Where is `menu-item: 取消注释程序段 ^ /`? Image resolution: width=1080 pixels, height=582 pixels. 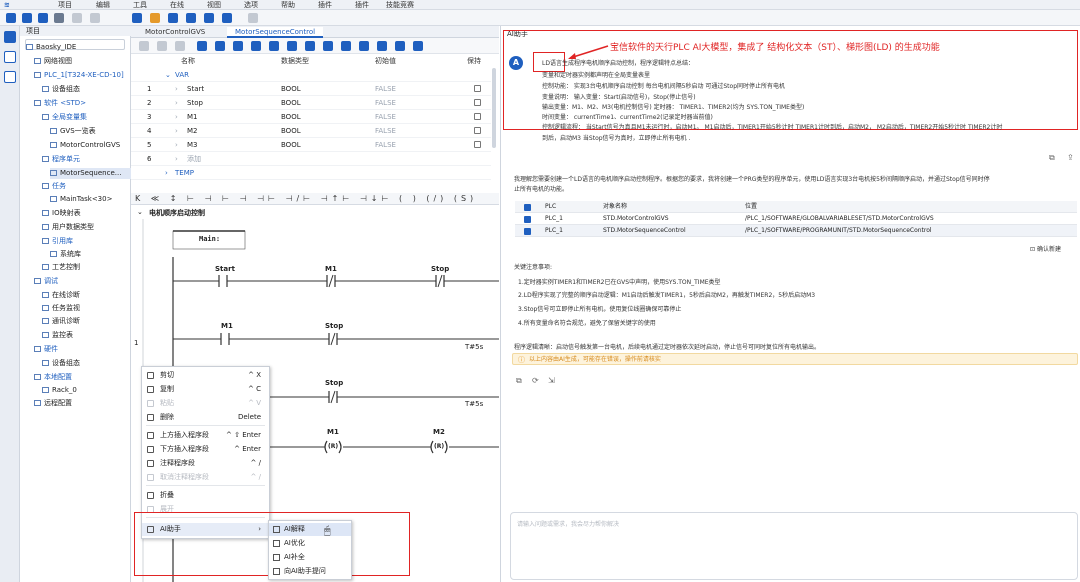
menu-item: 取消注释程序段 ^ / is located at coordinates (205, 477).